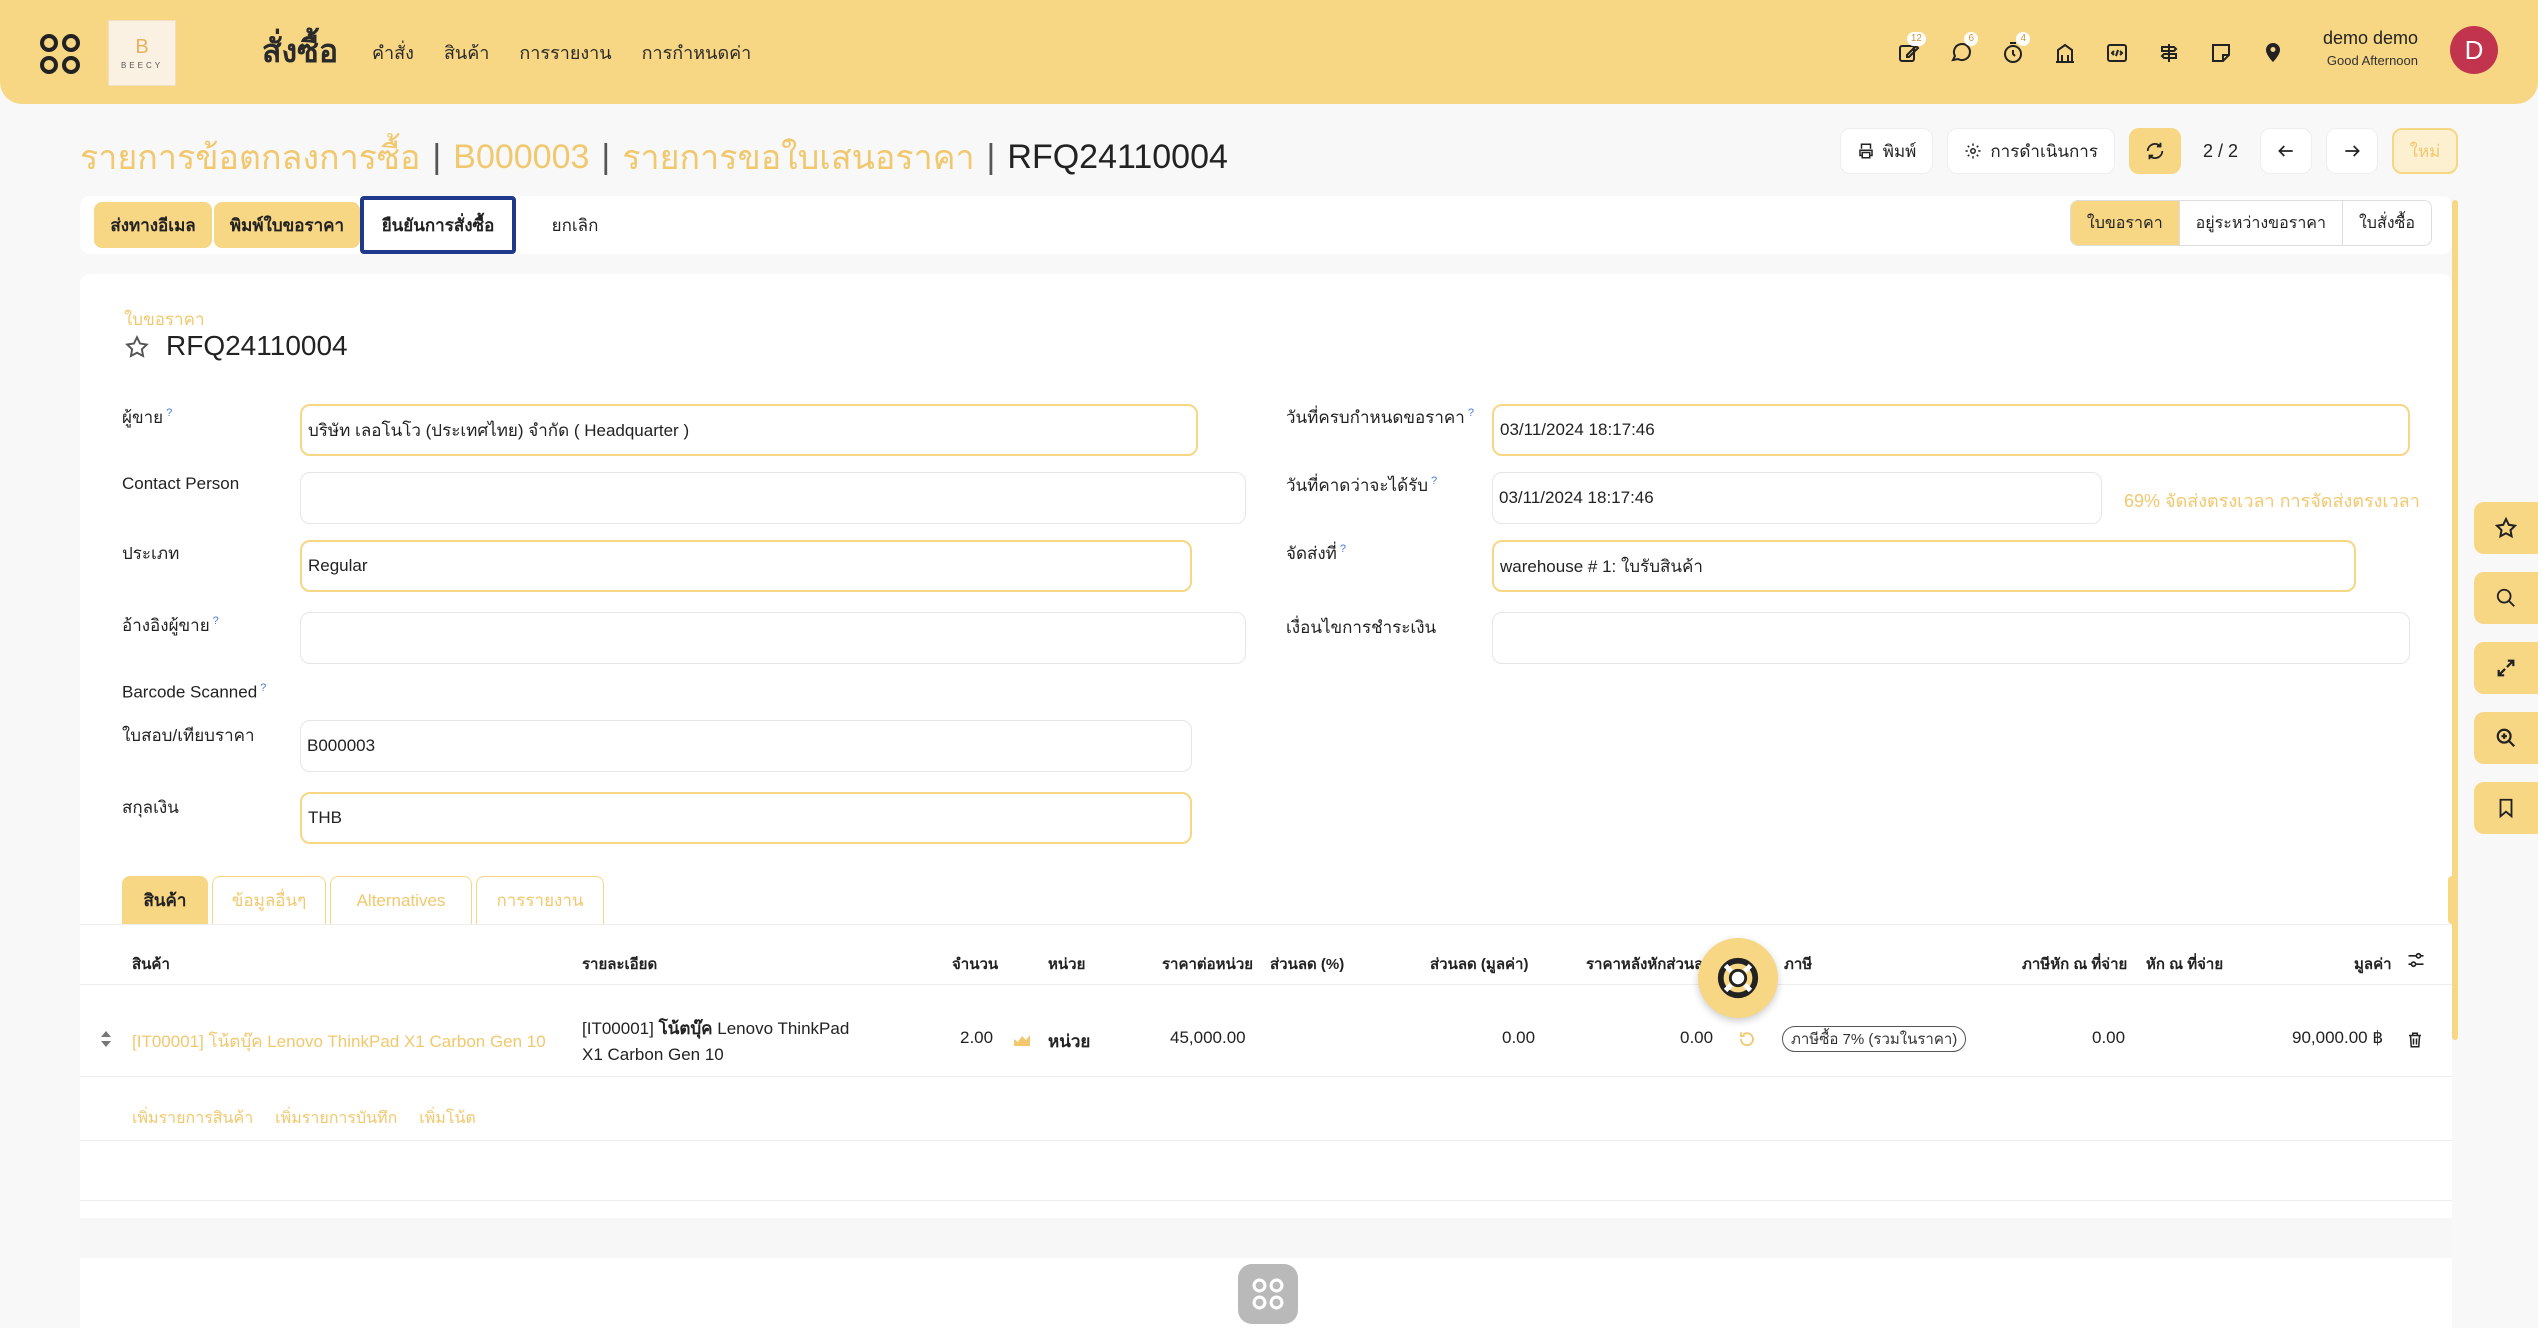 The height and width of the screenshot is (1328, 2538). I want to click on timer-icon: 4, so click(2013, 52).